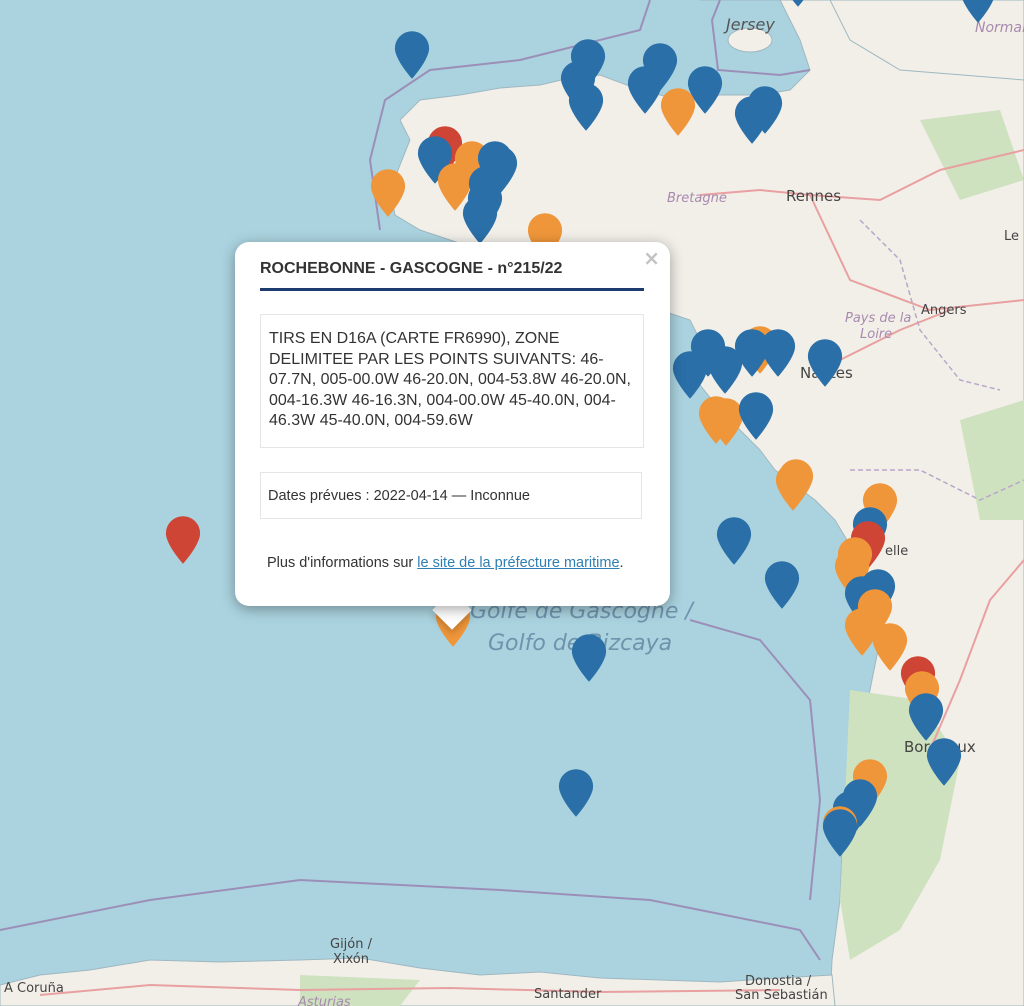 The height and width of the screenshot is (1006, 1024). Describe the element at coordinates (781, 995) in the screenshot. I see `map-label-donostia: San Sebastián` at that location.